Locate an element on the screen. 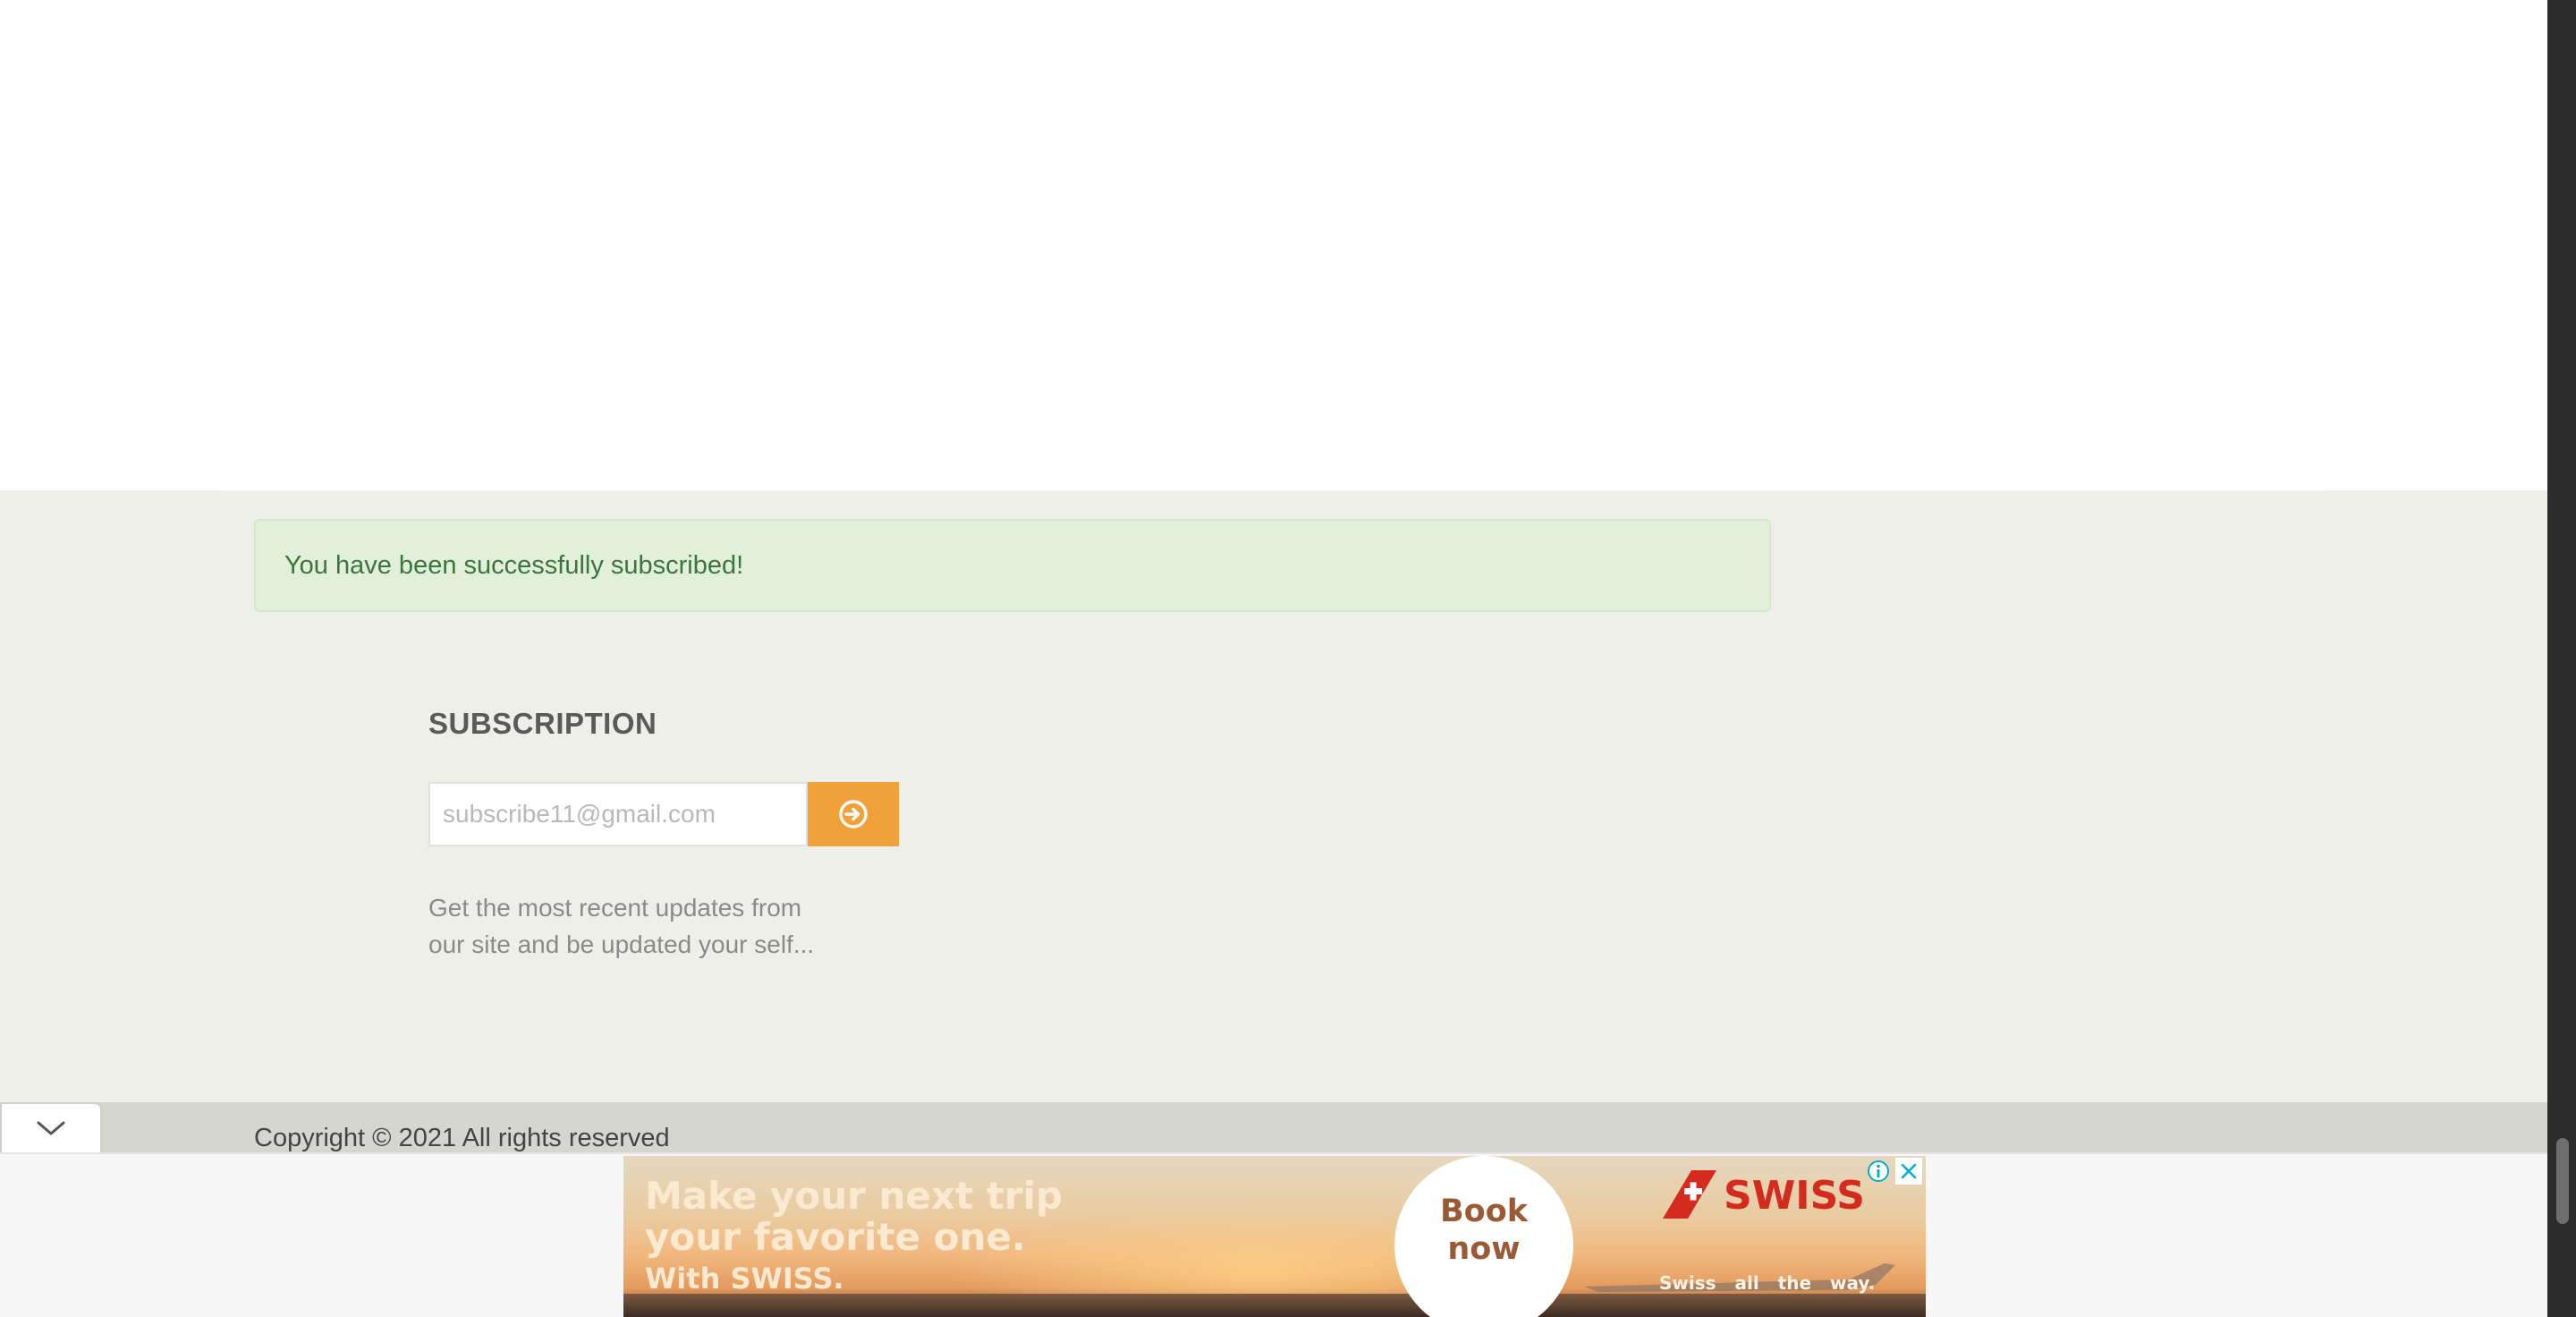 Image resolution: width=2576 pixels, height=1317 pixels. subscription-success-alert: You have been successfully subscribed! is located at coordinates (1012, 565).